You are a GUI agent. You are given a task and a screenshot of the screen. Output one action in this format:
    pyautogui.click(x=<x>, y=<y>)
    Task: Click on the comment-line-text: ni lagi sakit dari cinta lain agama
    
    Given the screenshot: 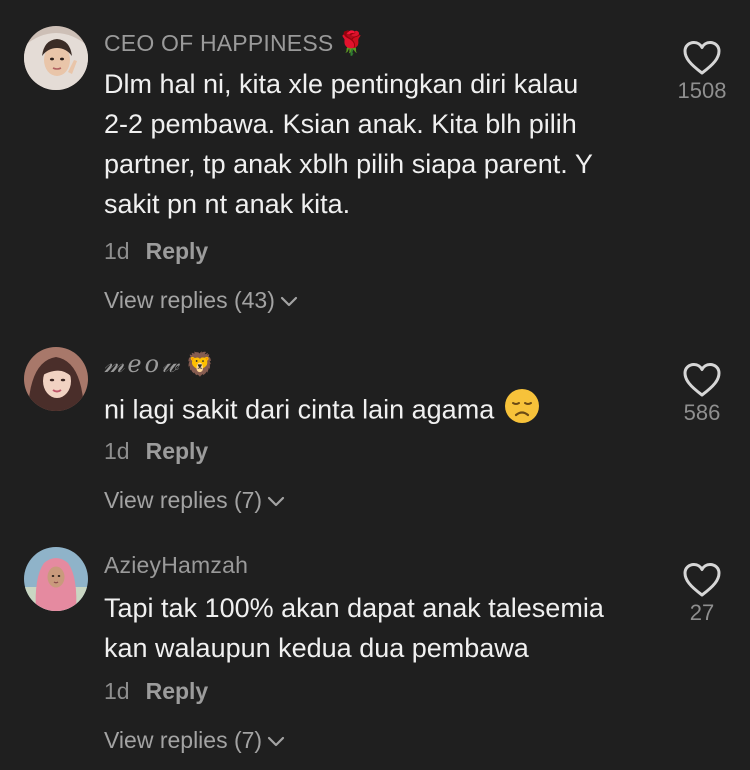 What is the action you would take?
    pyautogui.click(x=299, y=409)
    